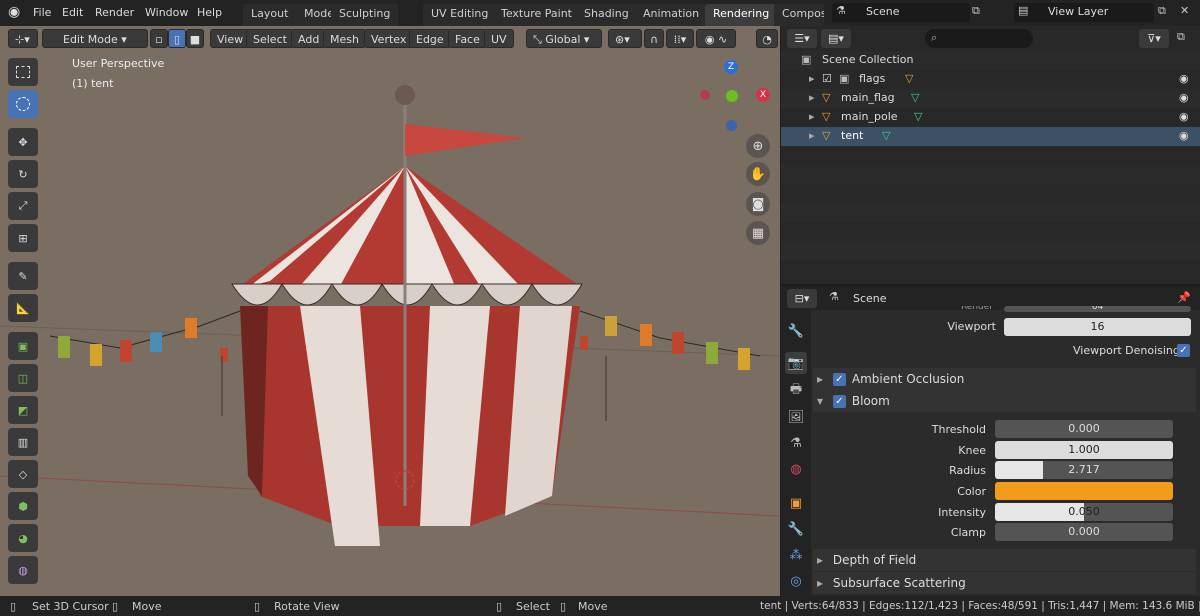 This screenshot has width=1200, height=616. Describe the element at coordinates (114, 12) in the screenshot. I see `menu-render: Render` at that location.